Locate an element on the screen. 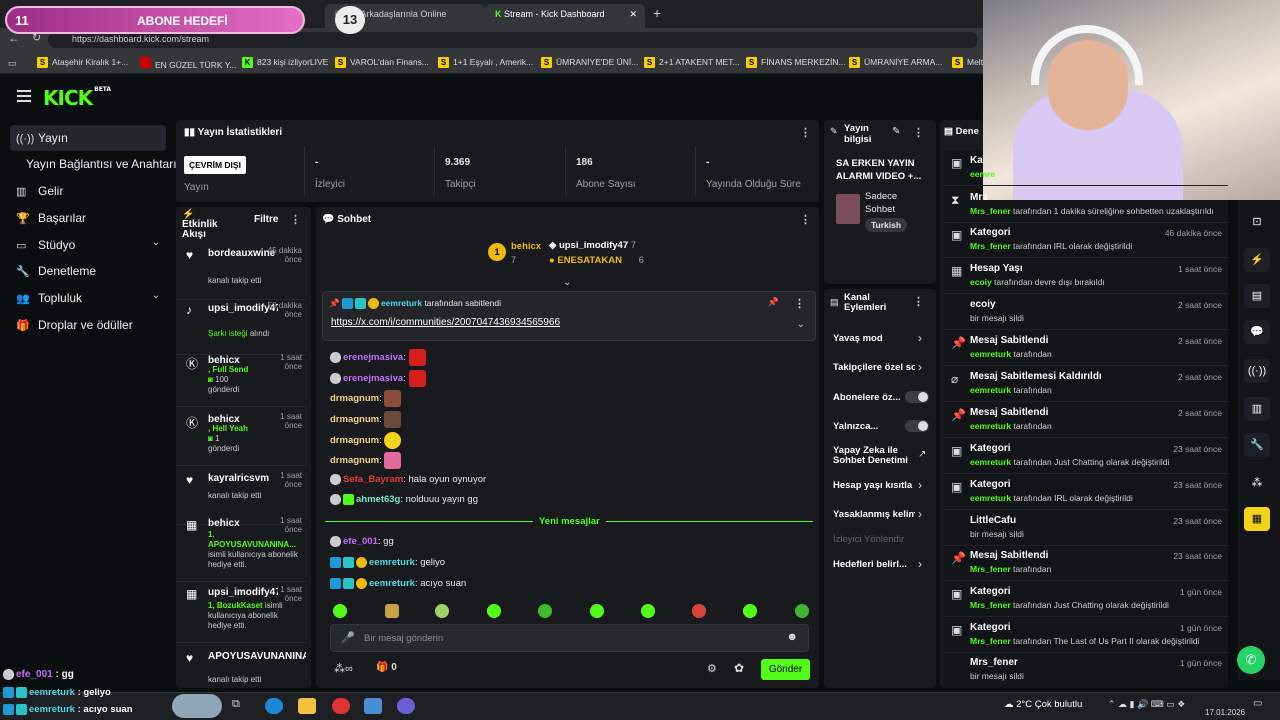 The image size is (1280, 720). pinned-user: eemreturk is located at coordinates (401, 303).